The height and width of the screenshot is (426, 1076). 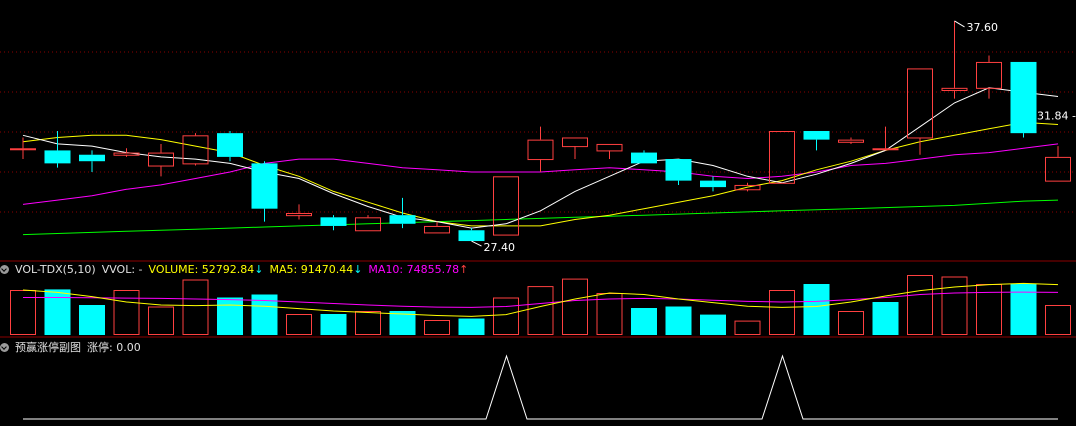 I want to click on volume-ma-lines, so click(x=540, y=299).